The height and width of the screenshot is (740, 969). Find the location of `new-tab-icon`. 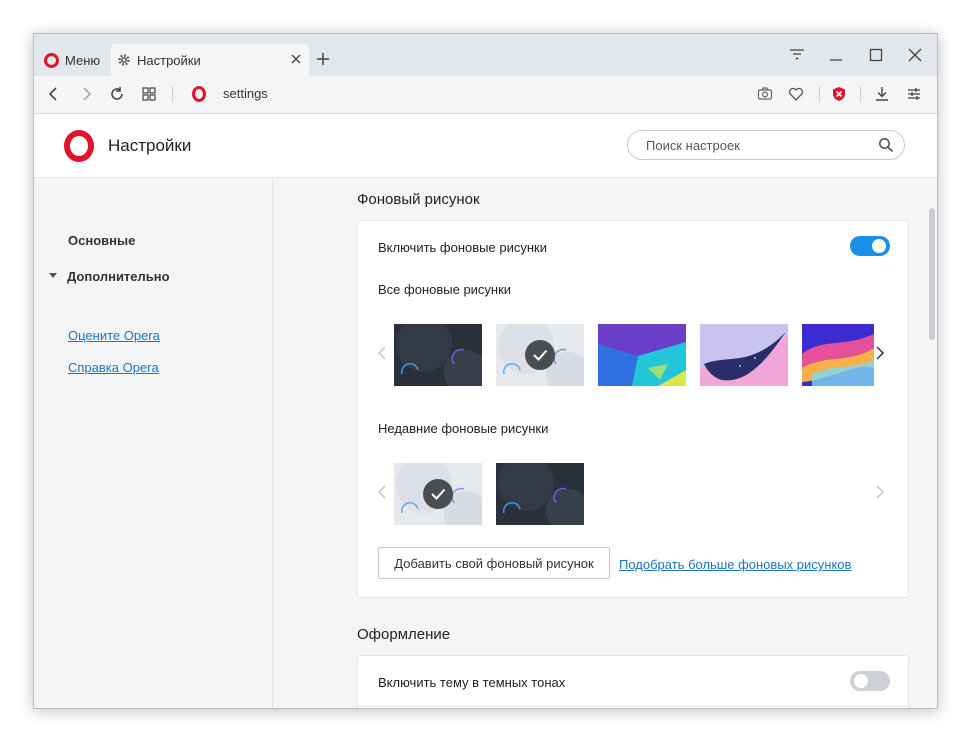

new-tab-icon is located at coordinates (323, 59).